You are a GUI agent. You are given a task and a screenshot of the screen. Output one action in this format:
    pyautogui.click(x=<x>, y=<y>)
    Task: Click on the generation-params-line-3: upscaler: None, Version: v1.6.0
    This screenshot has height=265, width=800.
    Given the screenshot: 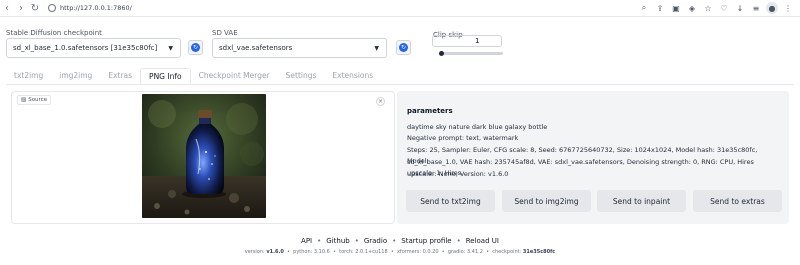 What is the action you would take?
    pyautogui.click(x=458, y=174)
    